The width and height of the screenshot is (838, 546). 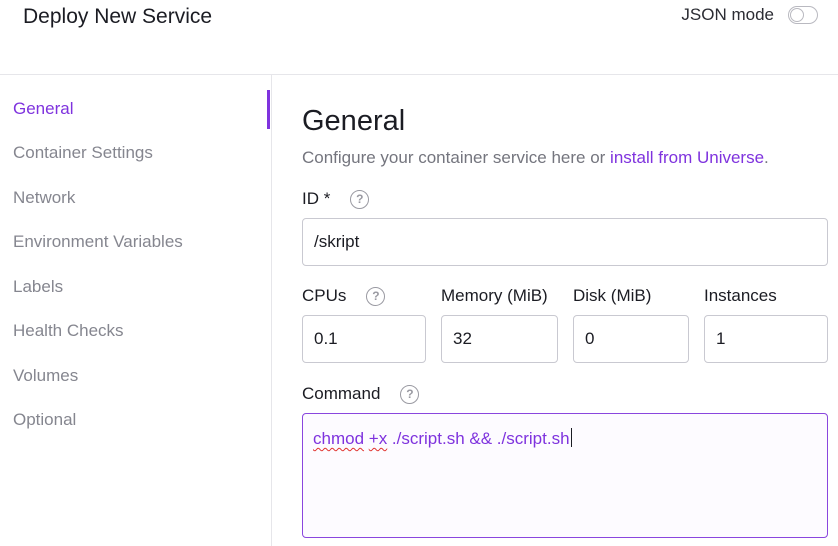 What do you see at coordinates (419, 37) in the screenshot?
I see `header: Deploy New Service JSON mode` at bounding box center [419, 37].